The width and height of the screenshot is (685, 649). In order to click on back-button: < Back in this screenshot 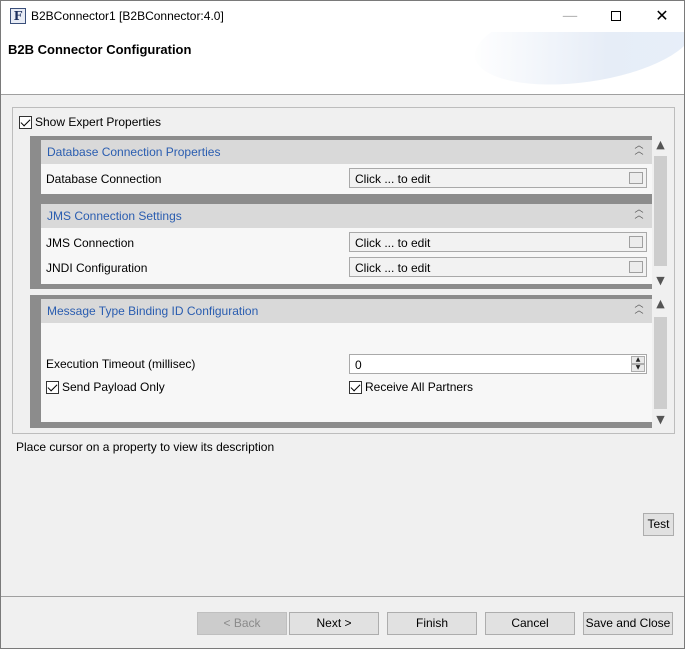, I will do `click(242, 623)`.